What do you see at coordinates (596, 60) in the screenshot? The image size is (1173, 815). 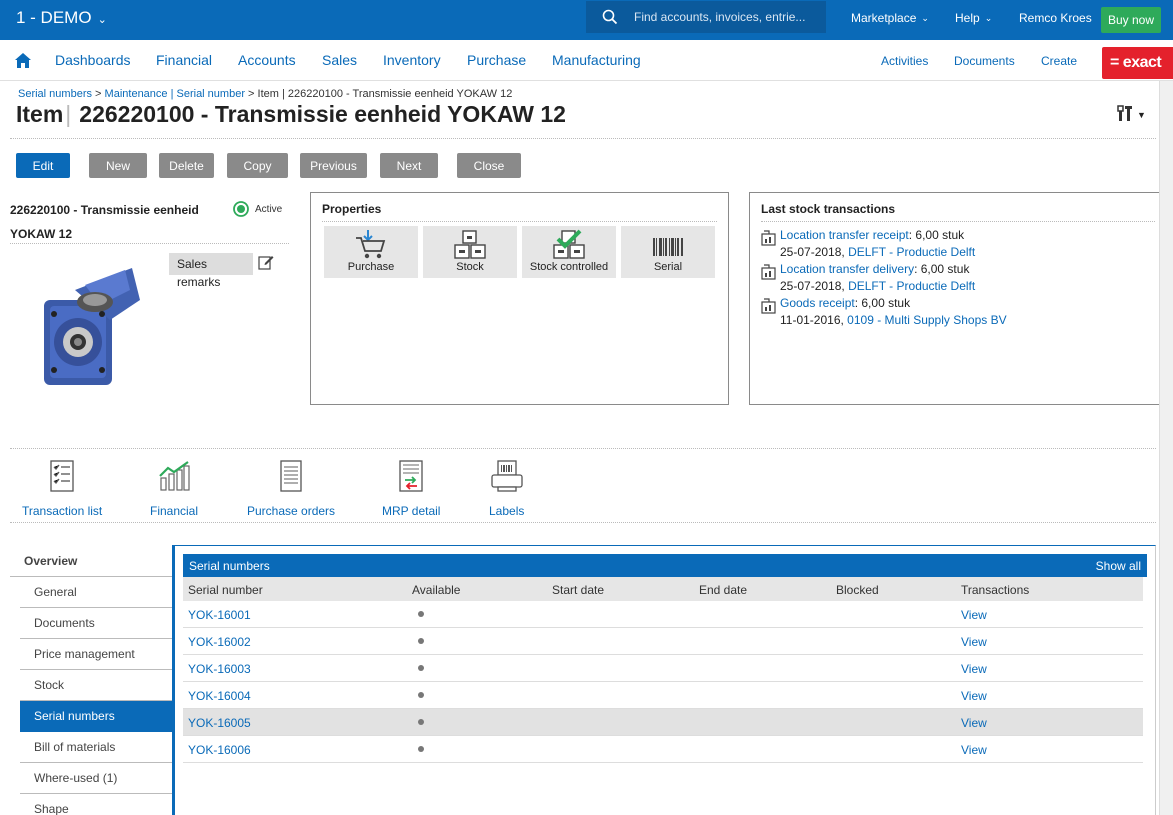 I see `nav-manufacturing: Manufacturing` at bounding box center [596, 60].